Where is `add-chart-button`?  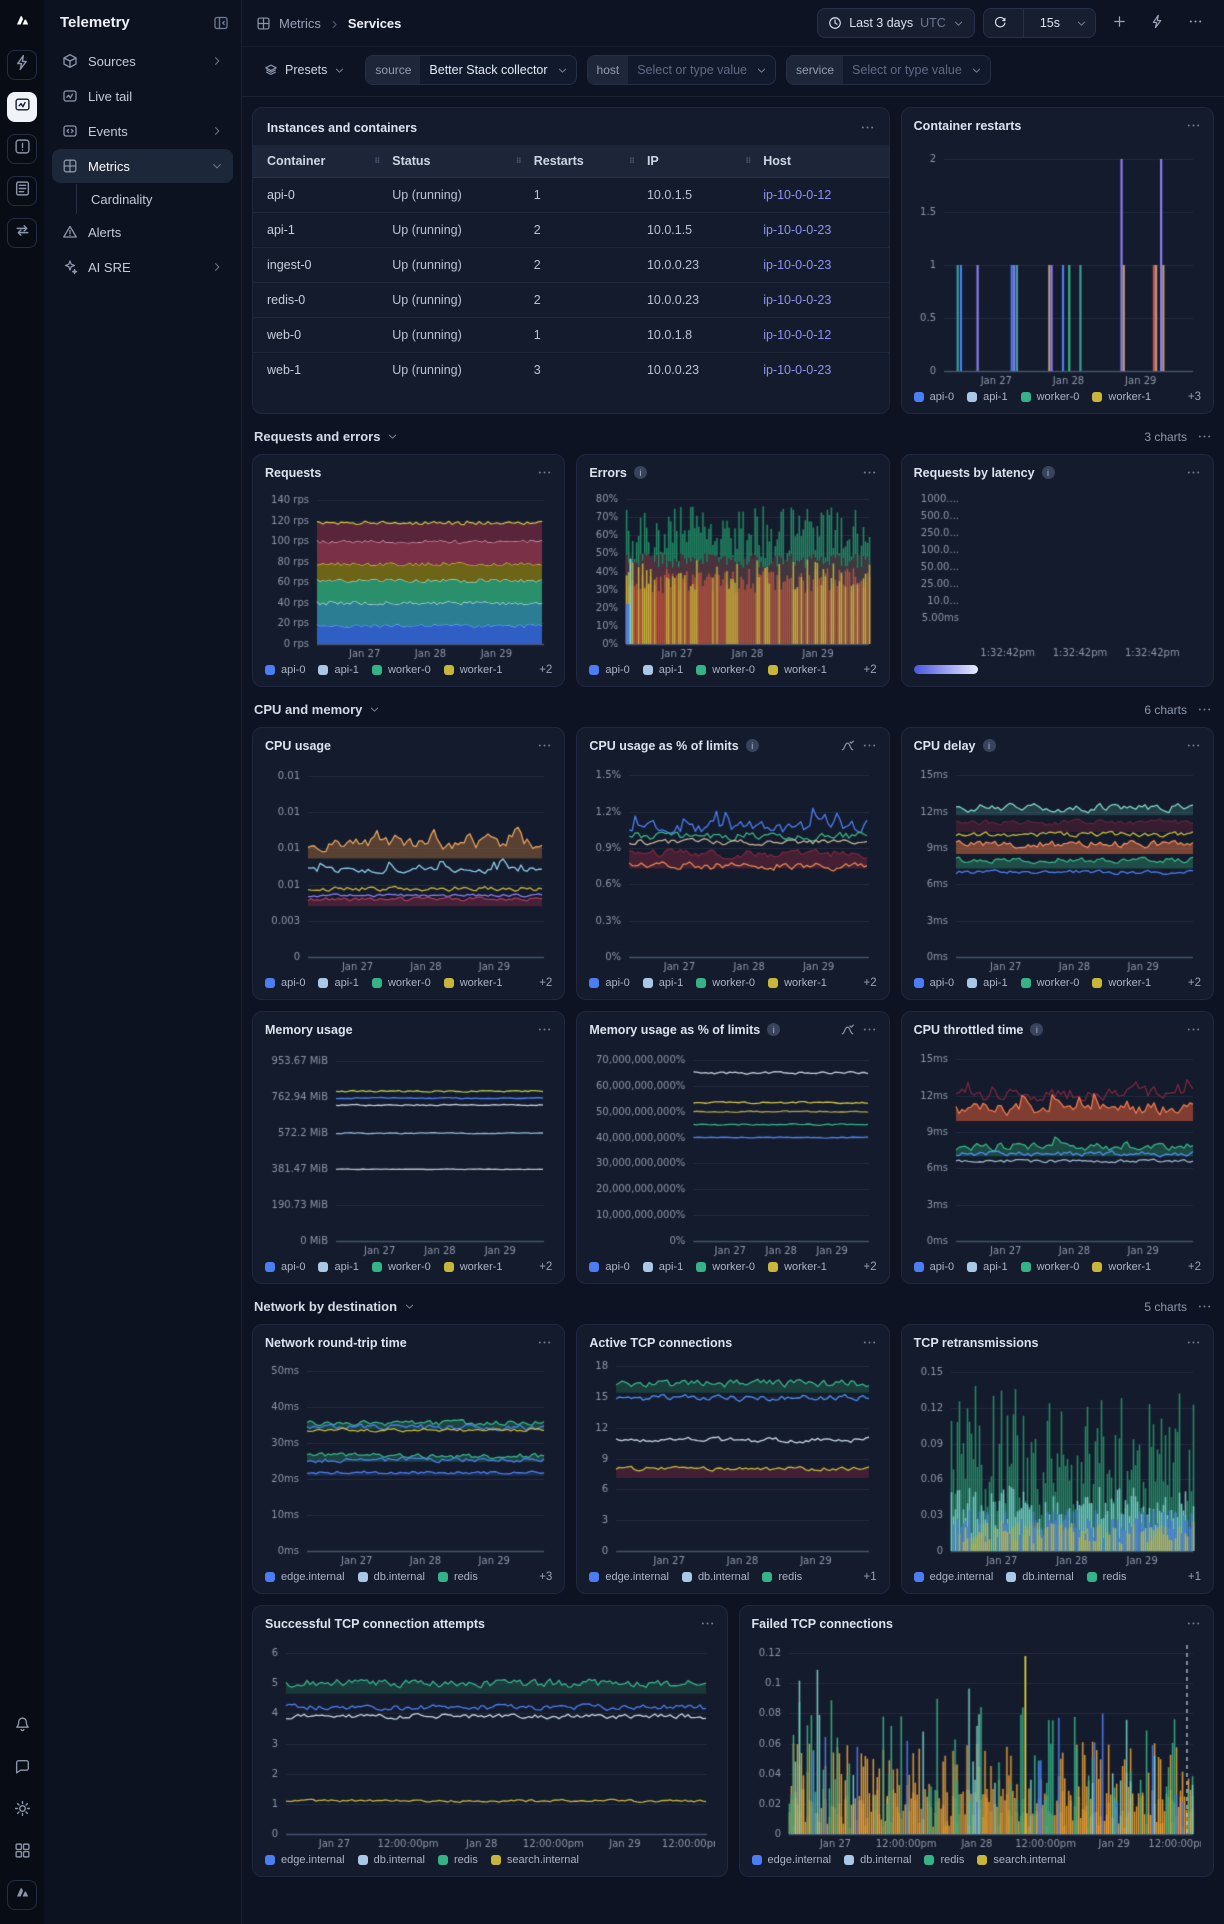 add-chart-button is located at coordinates (1119, 23).